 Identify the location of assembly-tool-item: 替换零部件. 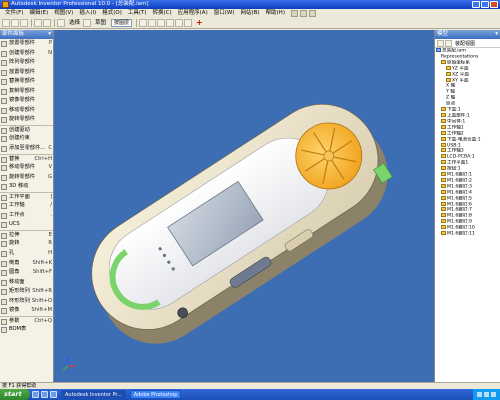
(26, 82).